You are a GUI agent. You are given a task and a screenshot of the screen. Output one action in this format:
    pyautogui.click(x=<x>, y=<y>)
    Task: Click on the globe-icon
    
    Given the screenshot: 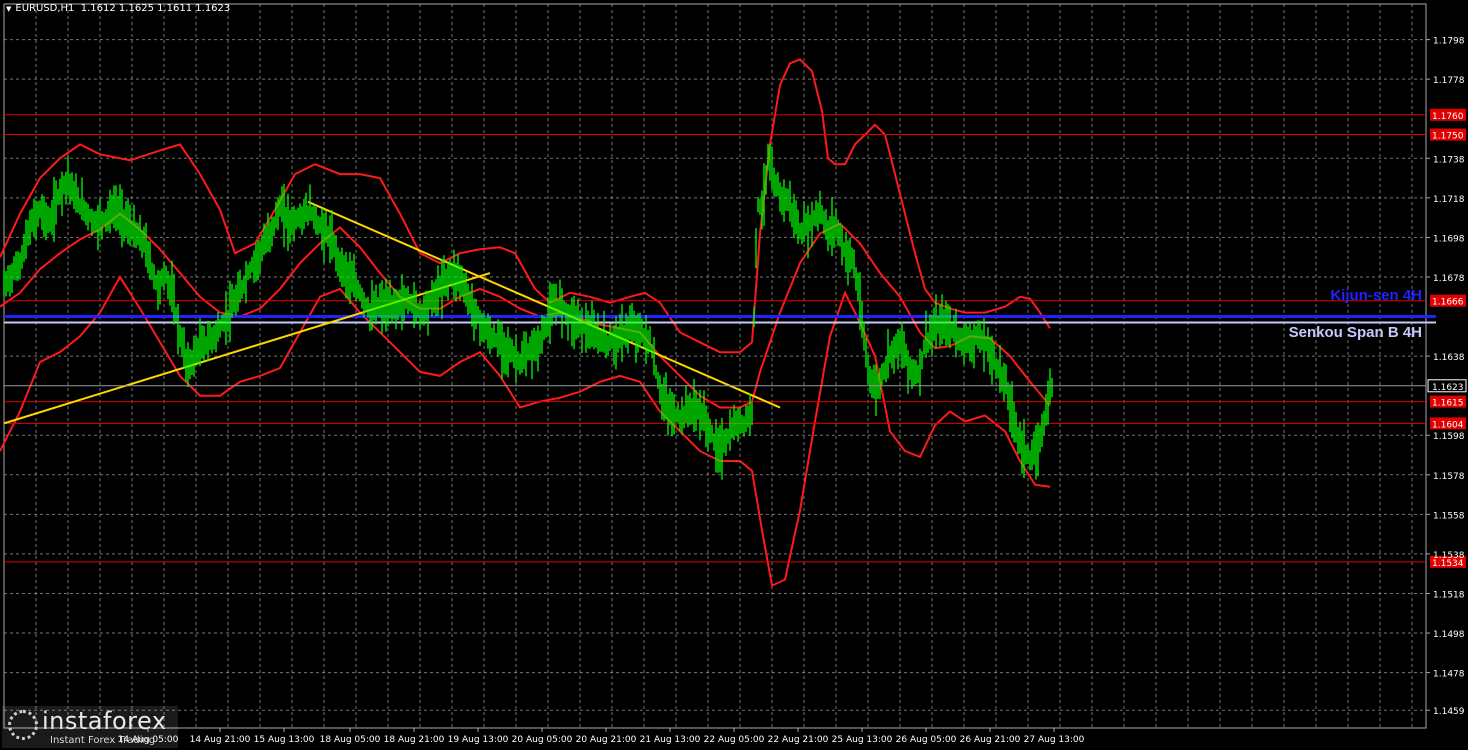 What is the action you would take?
    pyautogui.click(x=23, y=725)
    